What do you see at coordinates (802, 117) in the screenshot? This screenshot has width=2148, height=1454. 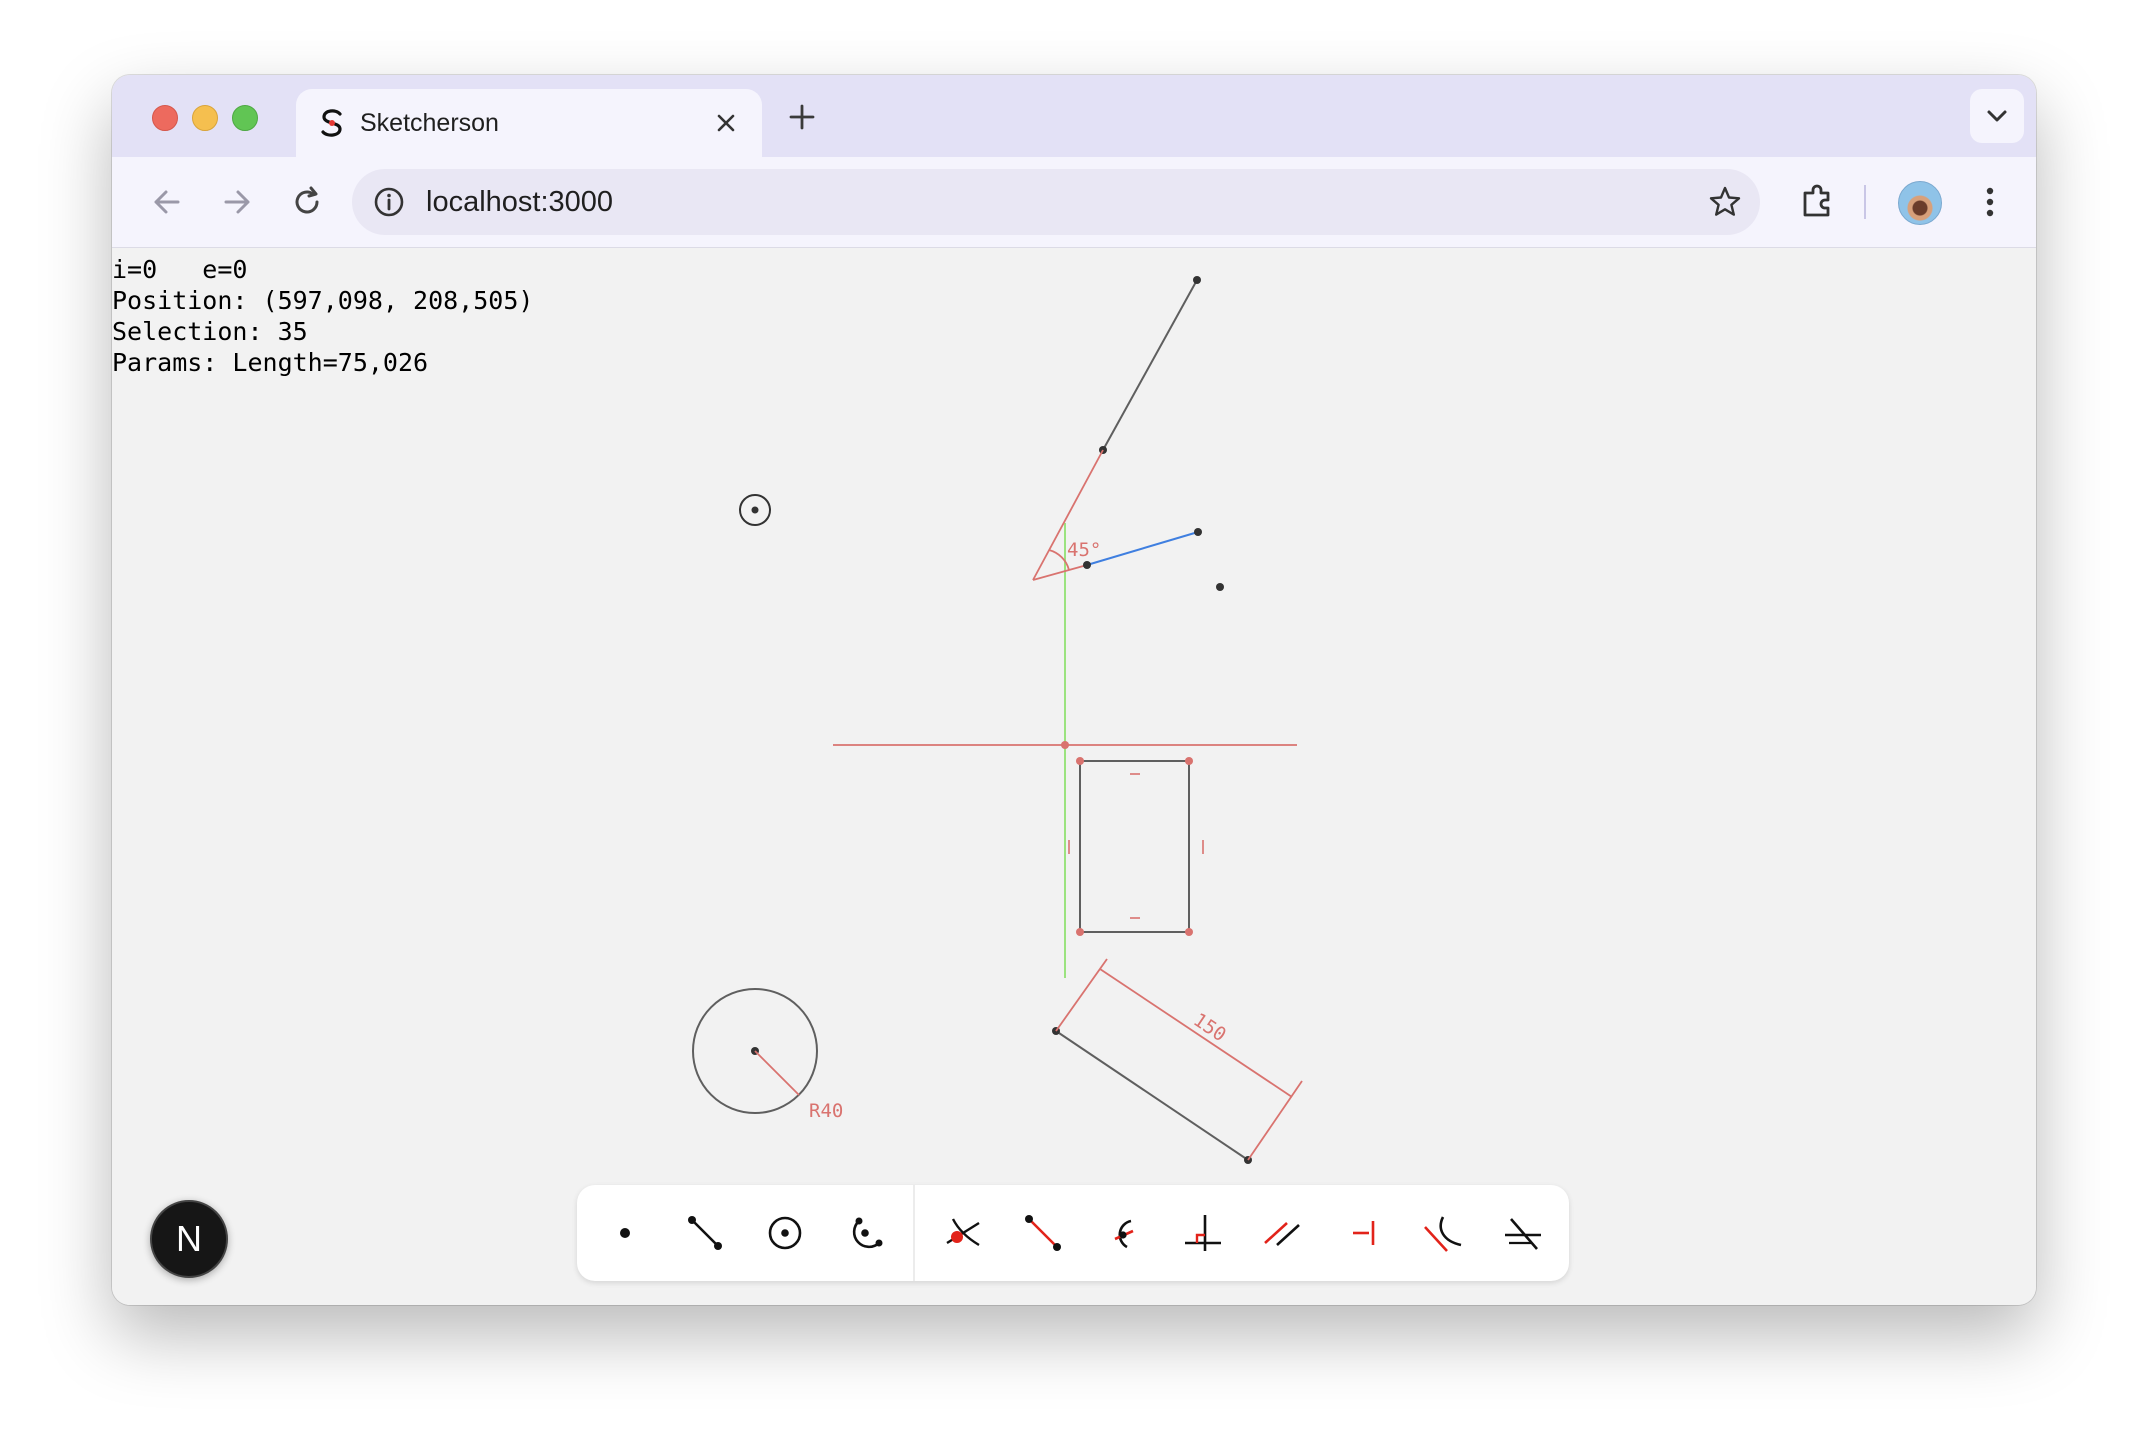 I see `new-tab-button` at bounding box center [802, 117].